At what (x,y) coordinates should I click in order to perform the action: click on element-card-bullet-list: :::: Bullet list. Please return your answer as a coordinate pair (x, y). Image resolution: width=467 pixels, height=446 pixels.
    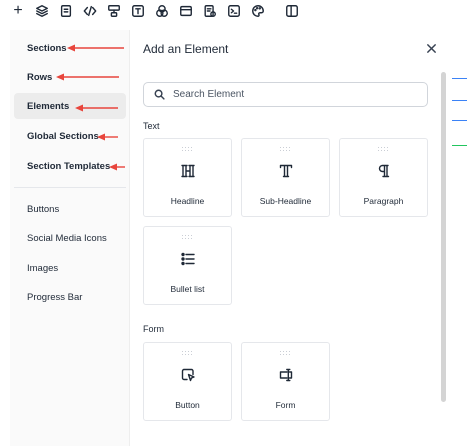
    Looking at the image, I should click on (187, 265).